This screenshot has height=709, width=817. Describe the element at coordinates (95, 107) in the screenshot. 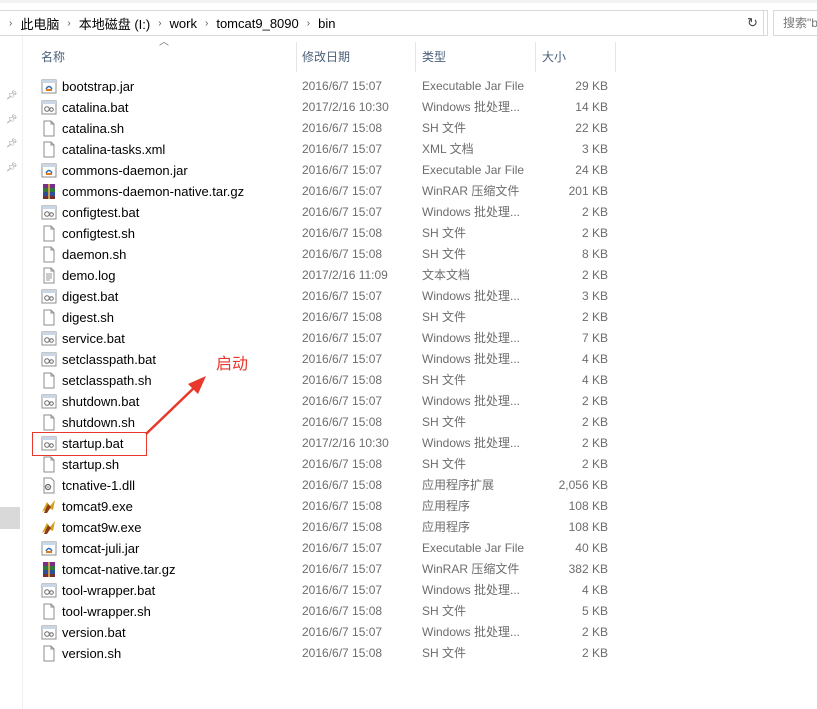

I see `file-name: catalina.bat` at that location.